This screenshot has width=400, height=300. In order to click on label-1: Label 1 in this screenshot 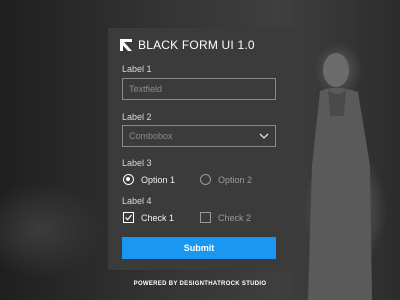, I will do `click(137, 69)`.